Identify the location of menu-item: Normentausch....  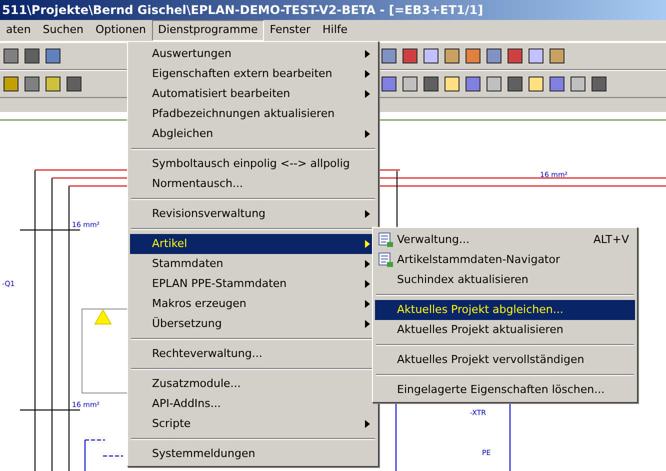
(253, 184).